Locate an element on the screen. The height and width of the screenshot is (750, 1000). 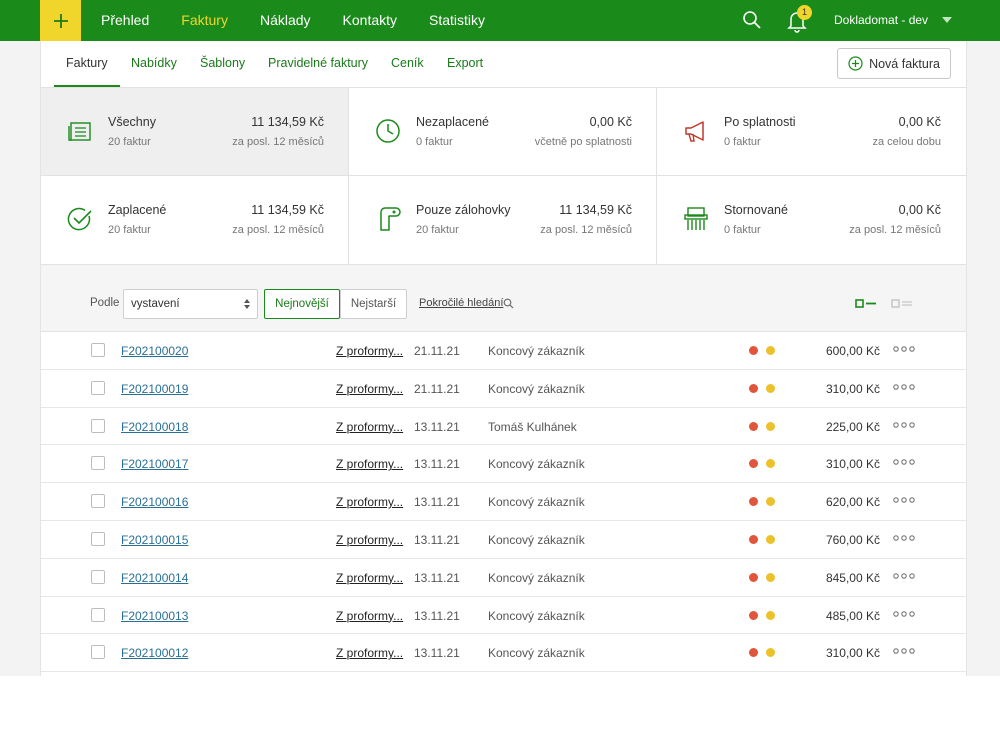
invoice-number-link: F202100015 is located at coordinates (154, 540).